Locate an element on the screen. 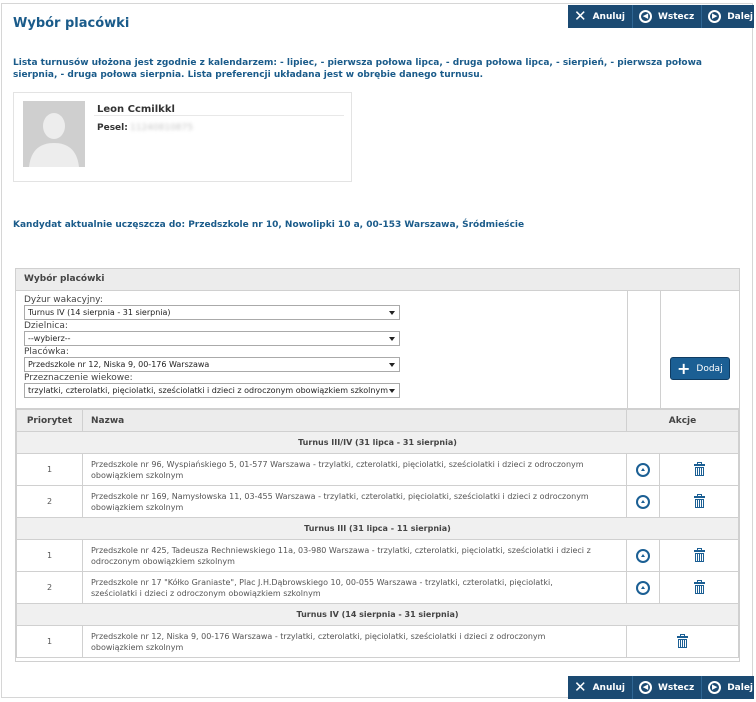  add-label: Dodaj is located at coordinates (709, 368).